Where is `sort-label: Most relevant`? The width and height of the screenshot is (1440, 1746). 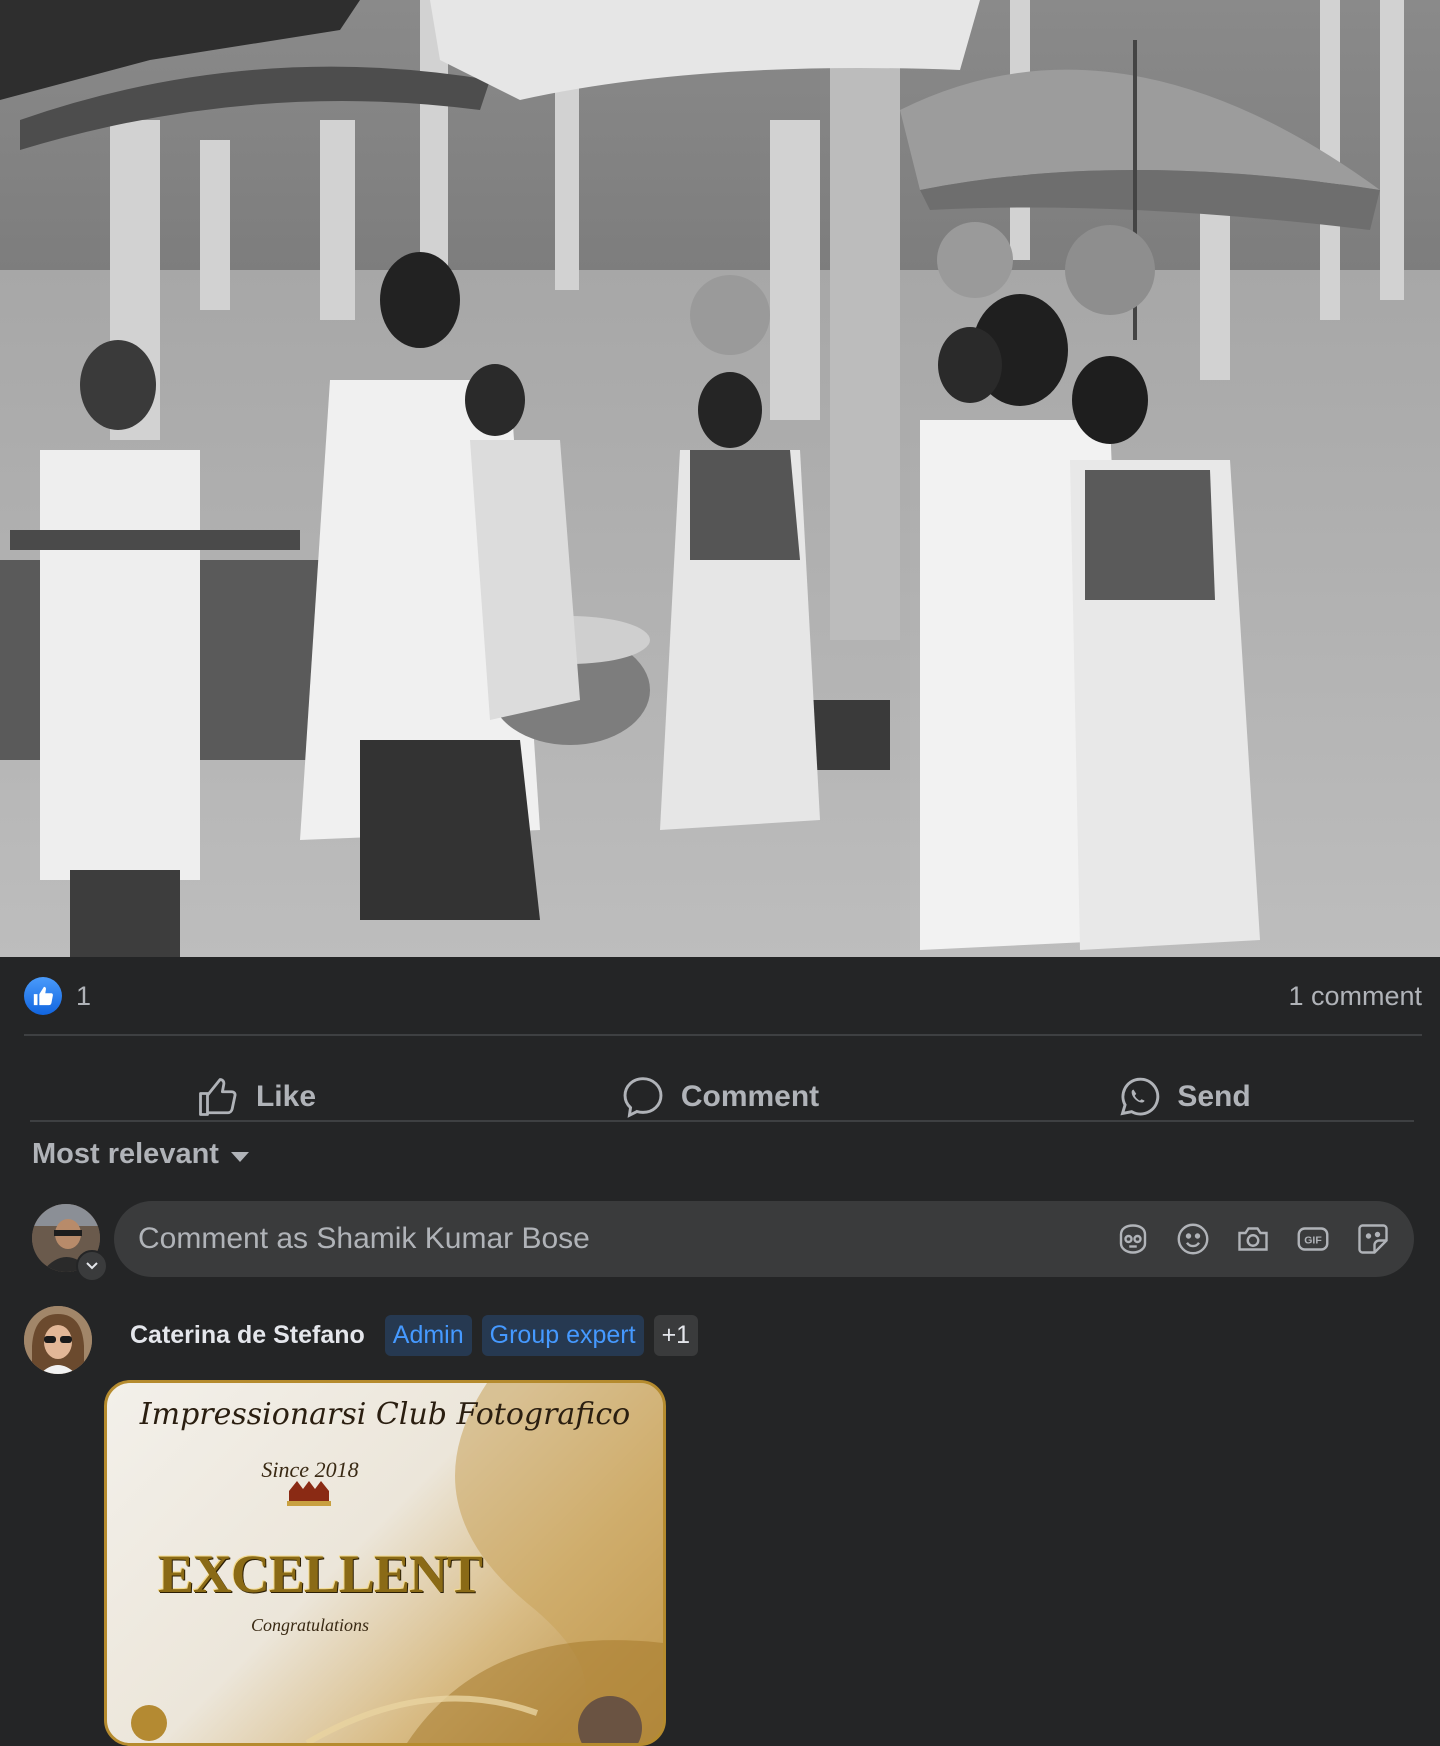
sort-label: Most relevant is located at coordinates (125, 1153).